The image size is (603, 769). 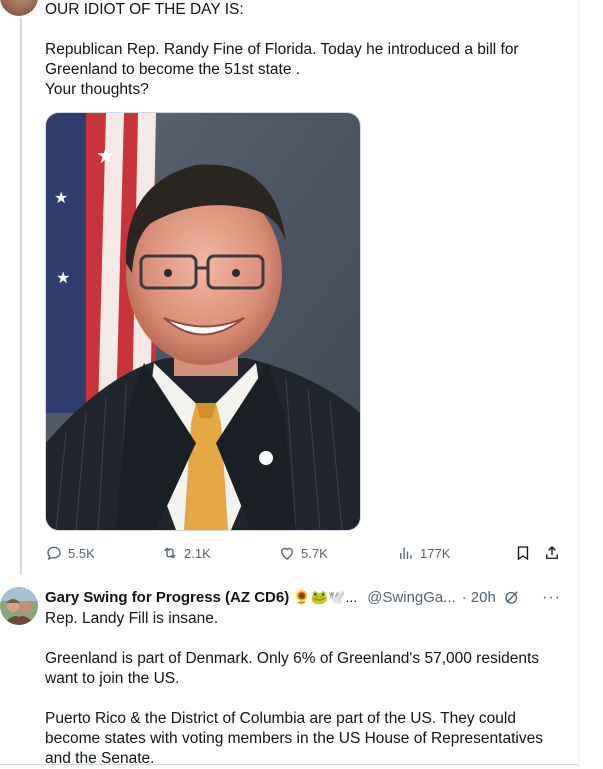 What do you see at coordinates (314, 553) in the screenshot?
I see `like-count: 5.7K` at bounding box center [314, 553].